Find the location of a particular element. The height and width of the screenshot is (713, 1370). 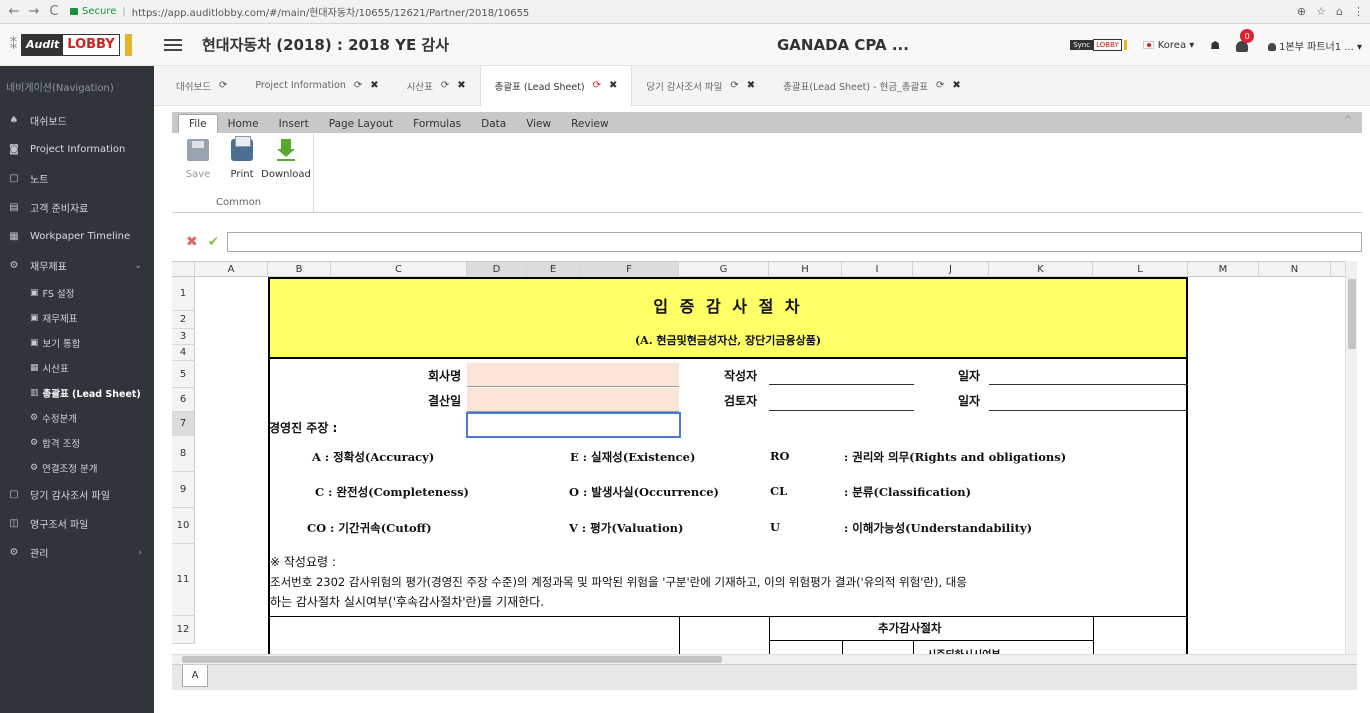

reviewer-input is located at coordinates (841, 410).